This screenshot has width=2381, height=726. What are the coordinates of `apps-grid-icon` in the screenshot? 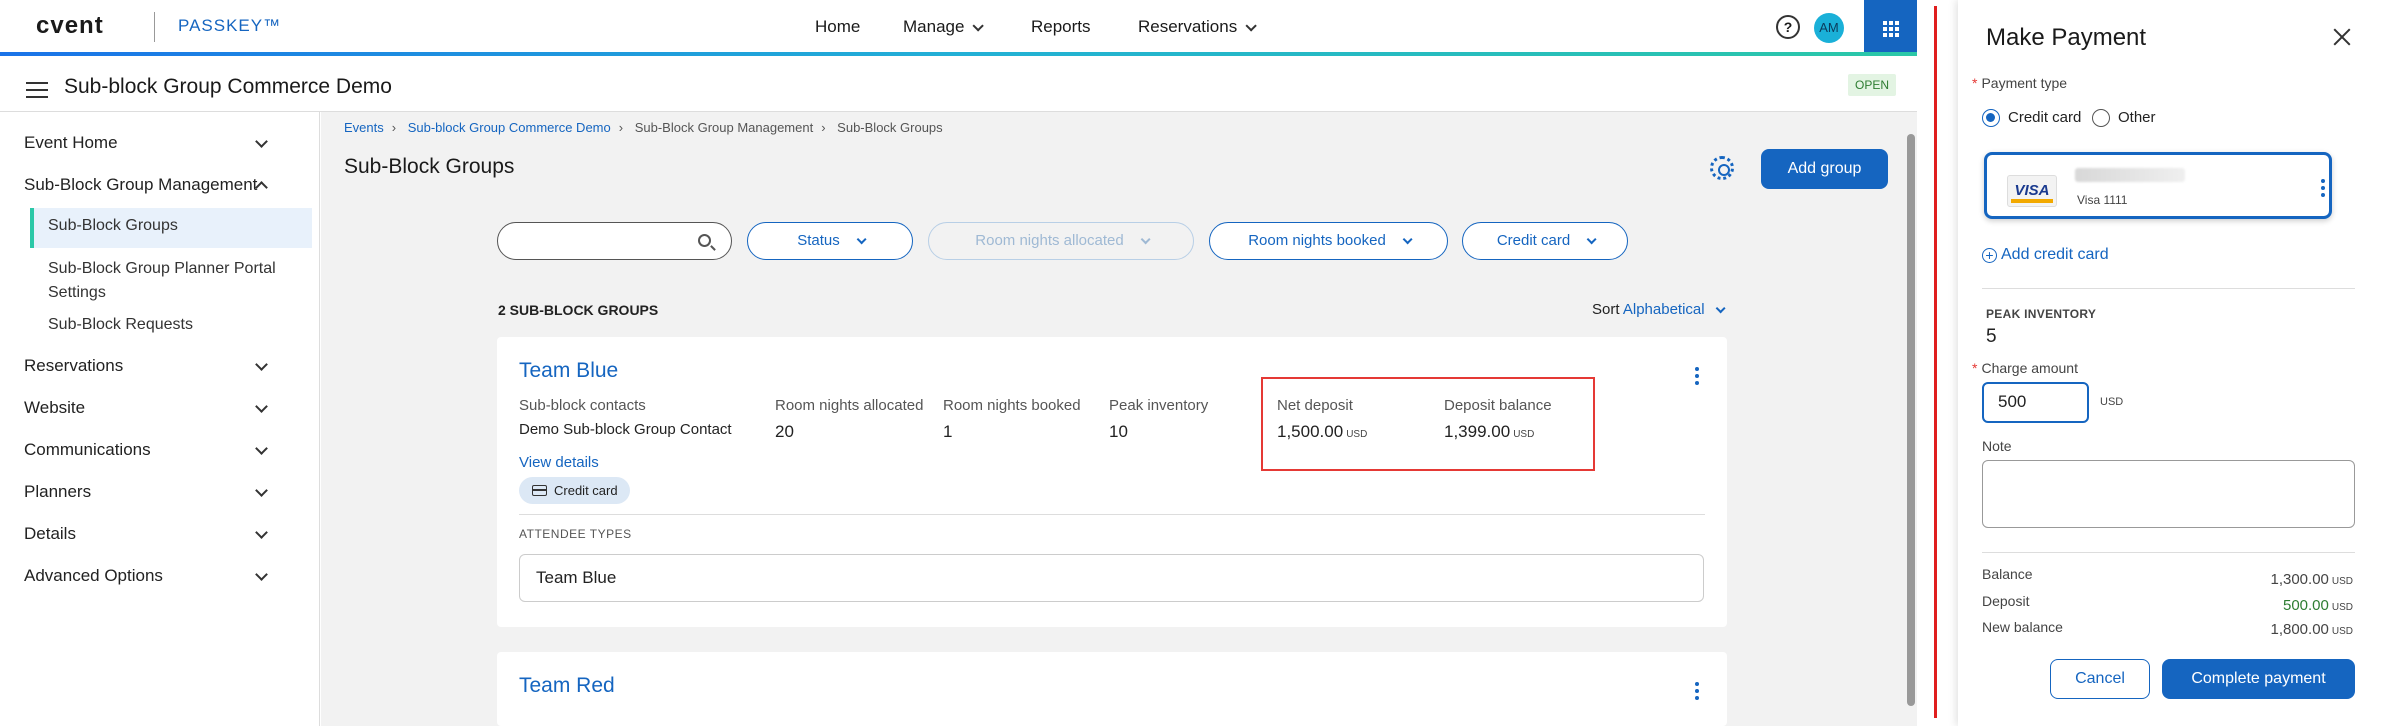 It's located at (1891, 29).